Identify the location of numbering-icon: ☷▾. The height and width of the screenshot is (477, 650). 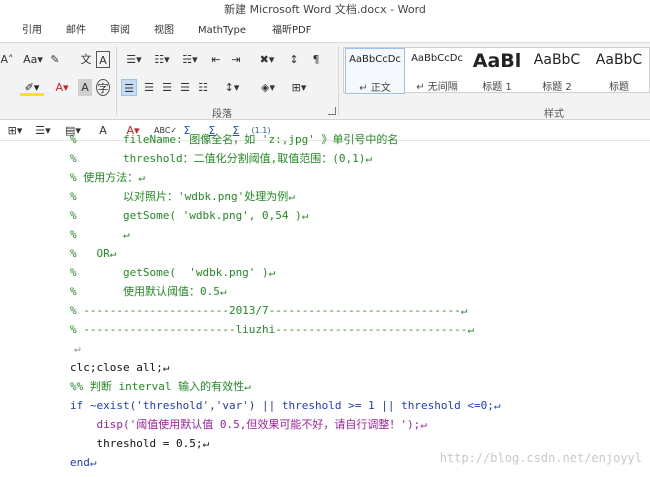
(162, 59).